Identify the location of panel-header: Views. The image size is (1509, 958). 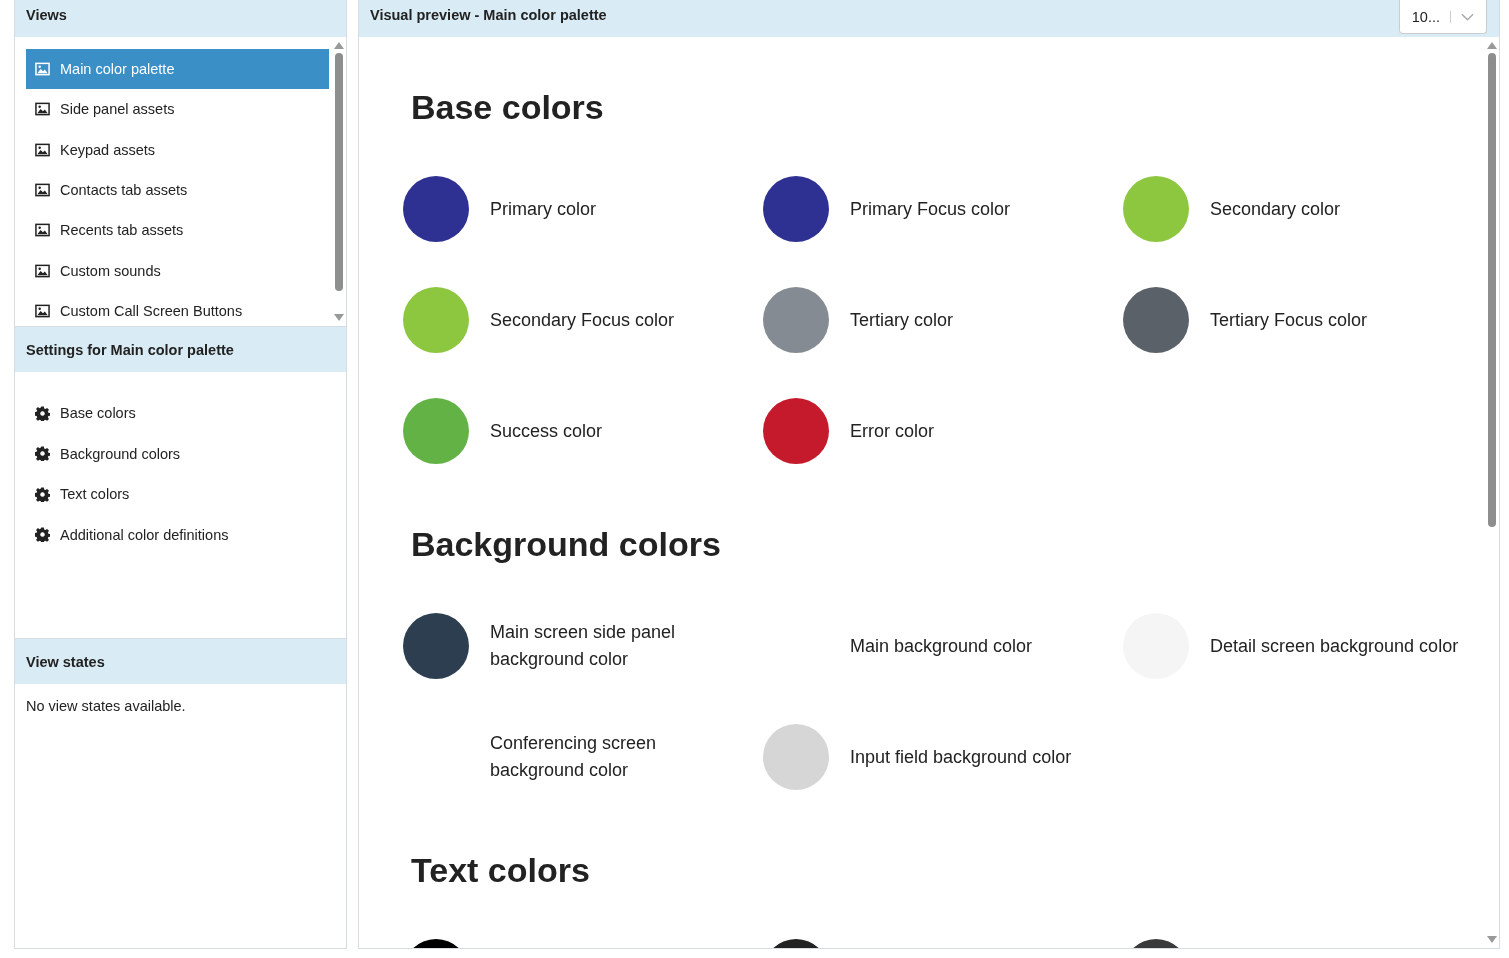
(180, 18).